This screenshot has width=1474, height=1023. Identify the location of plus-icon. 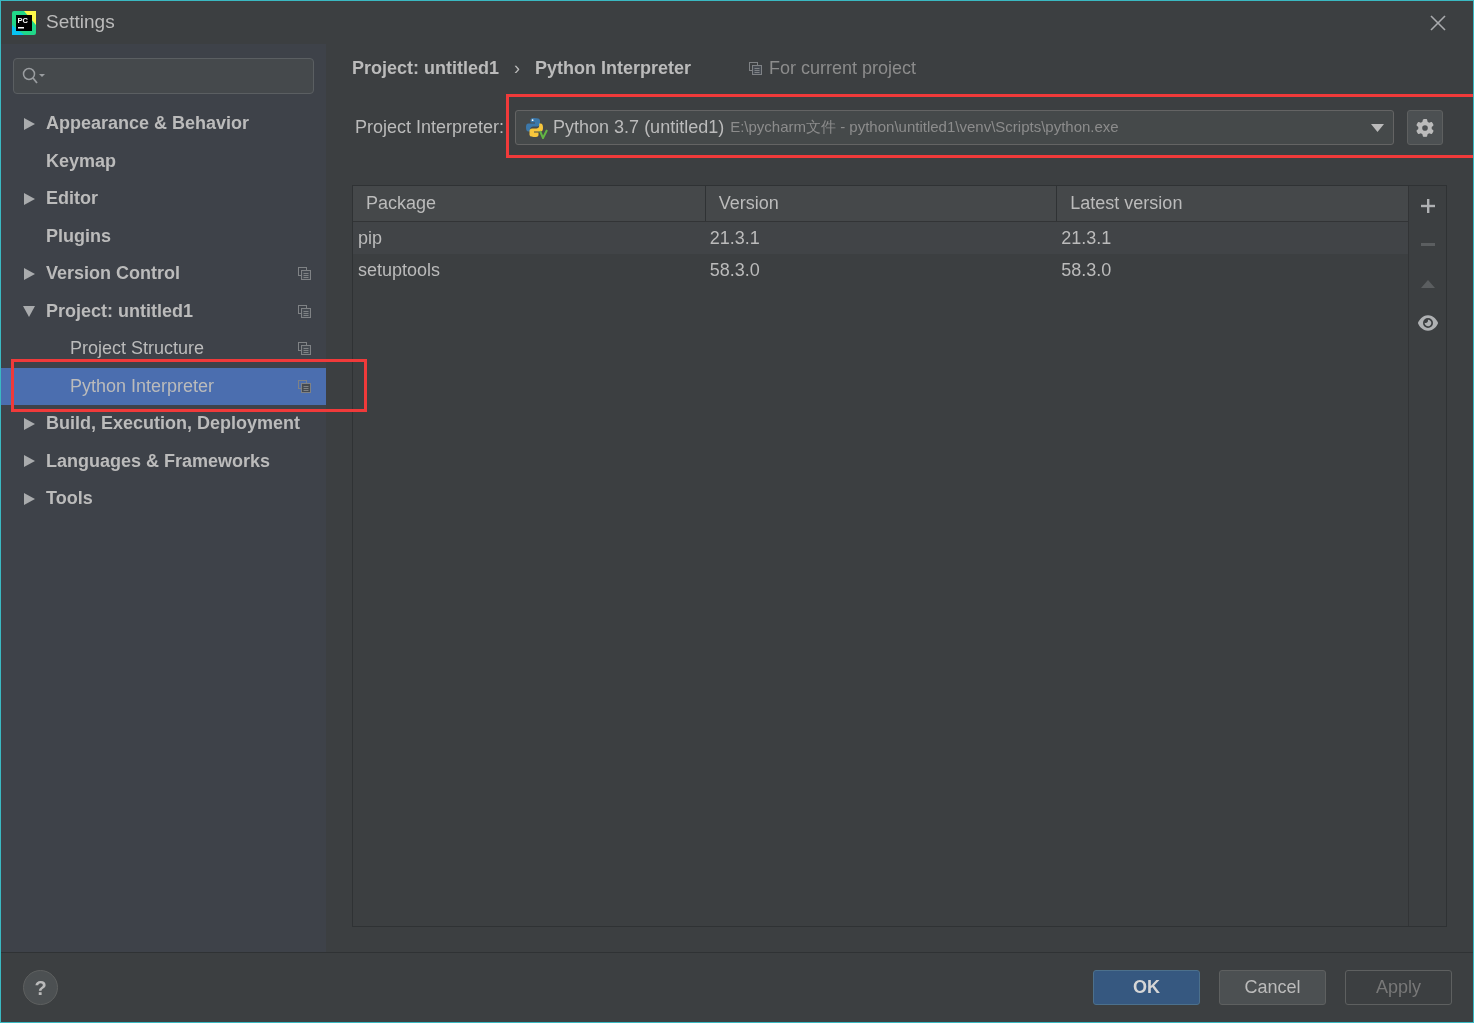
(1427, 205).